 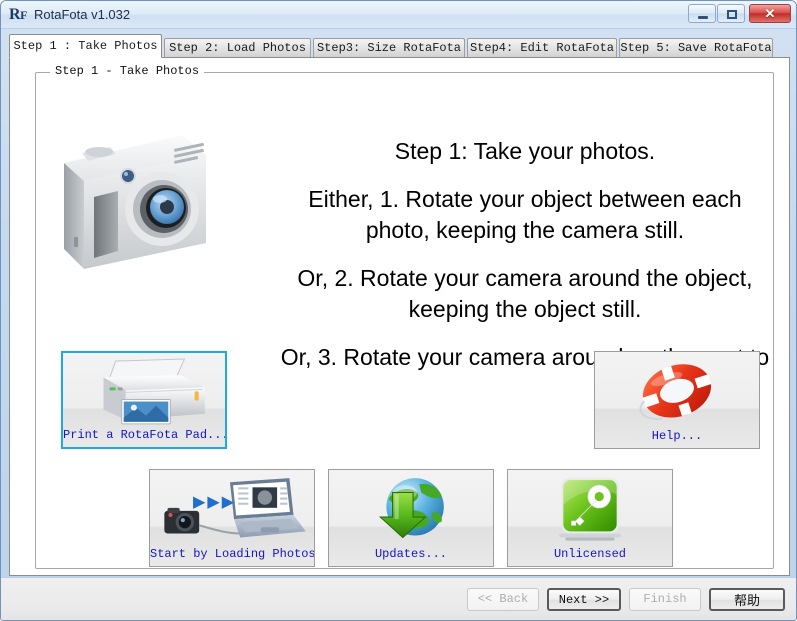 What do you see at coordinates (696, 47) in the screenshot?
I see `tab-step-5: Step 5: Save RotaFota` at bounding box center [696, 47].